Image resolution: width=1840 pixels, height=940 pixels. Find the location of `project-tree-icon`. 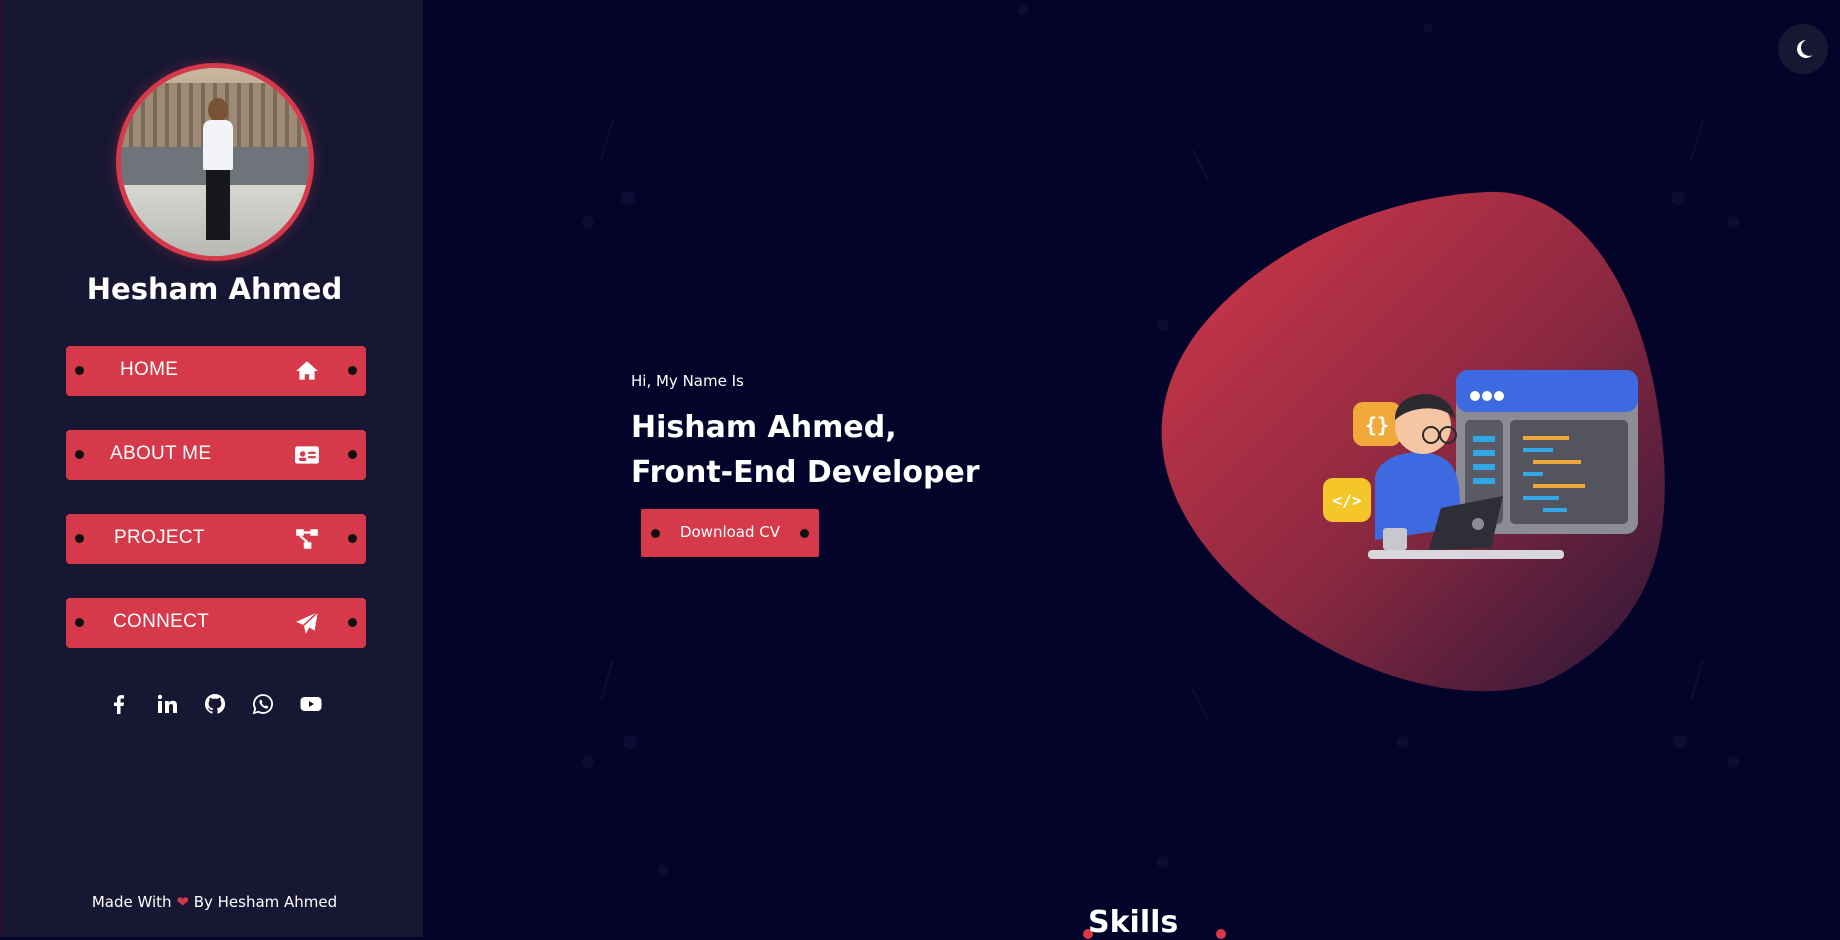

project-tree-icon is located at coordinates (307, 539).